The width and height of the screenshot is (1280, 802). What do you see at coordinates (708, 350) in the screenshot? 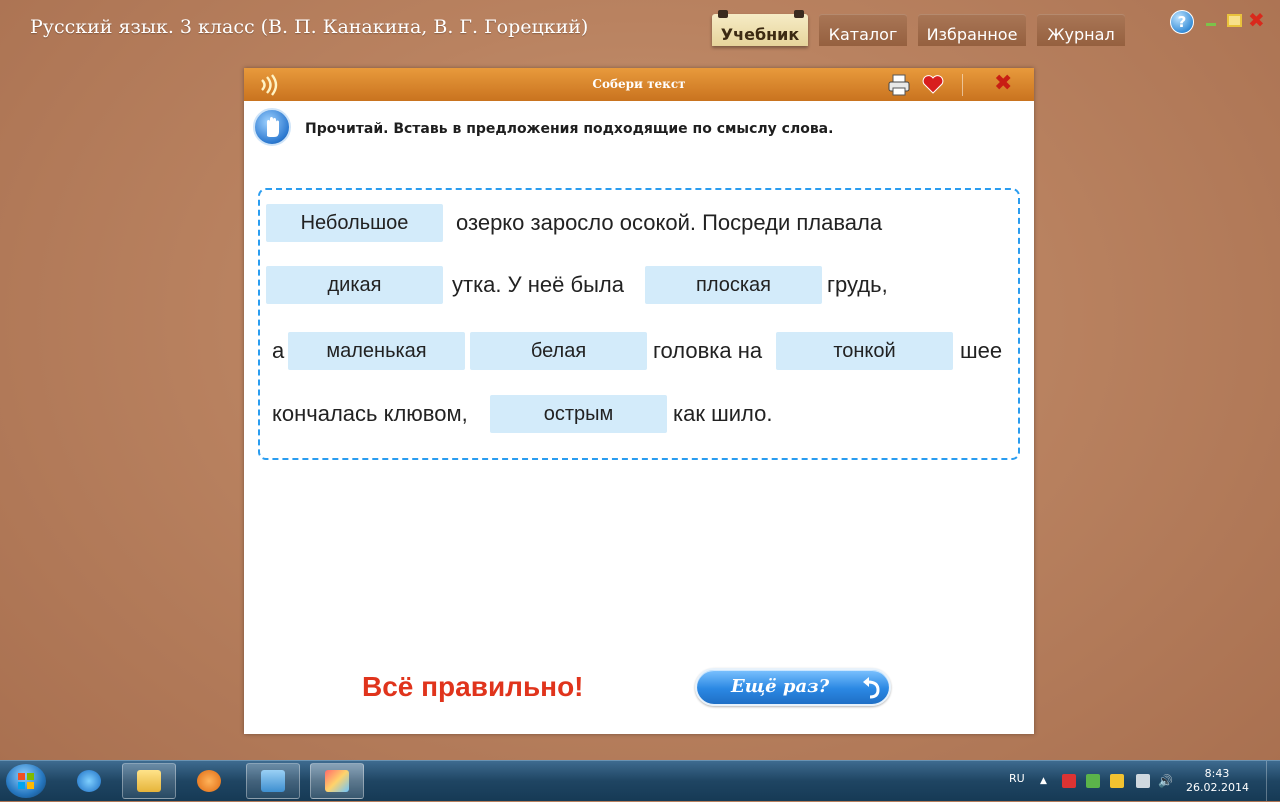
I see `sentence-text: головка на` at bounding box center [708, 350].